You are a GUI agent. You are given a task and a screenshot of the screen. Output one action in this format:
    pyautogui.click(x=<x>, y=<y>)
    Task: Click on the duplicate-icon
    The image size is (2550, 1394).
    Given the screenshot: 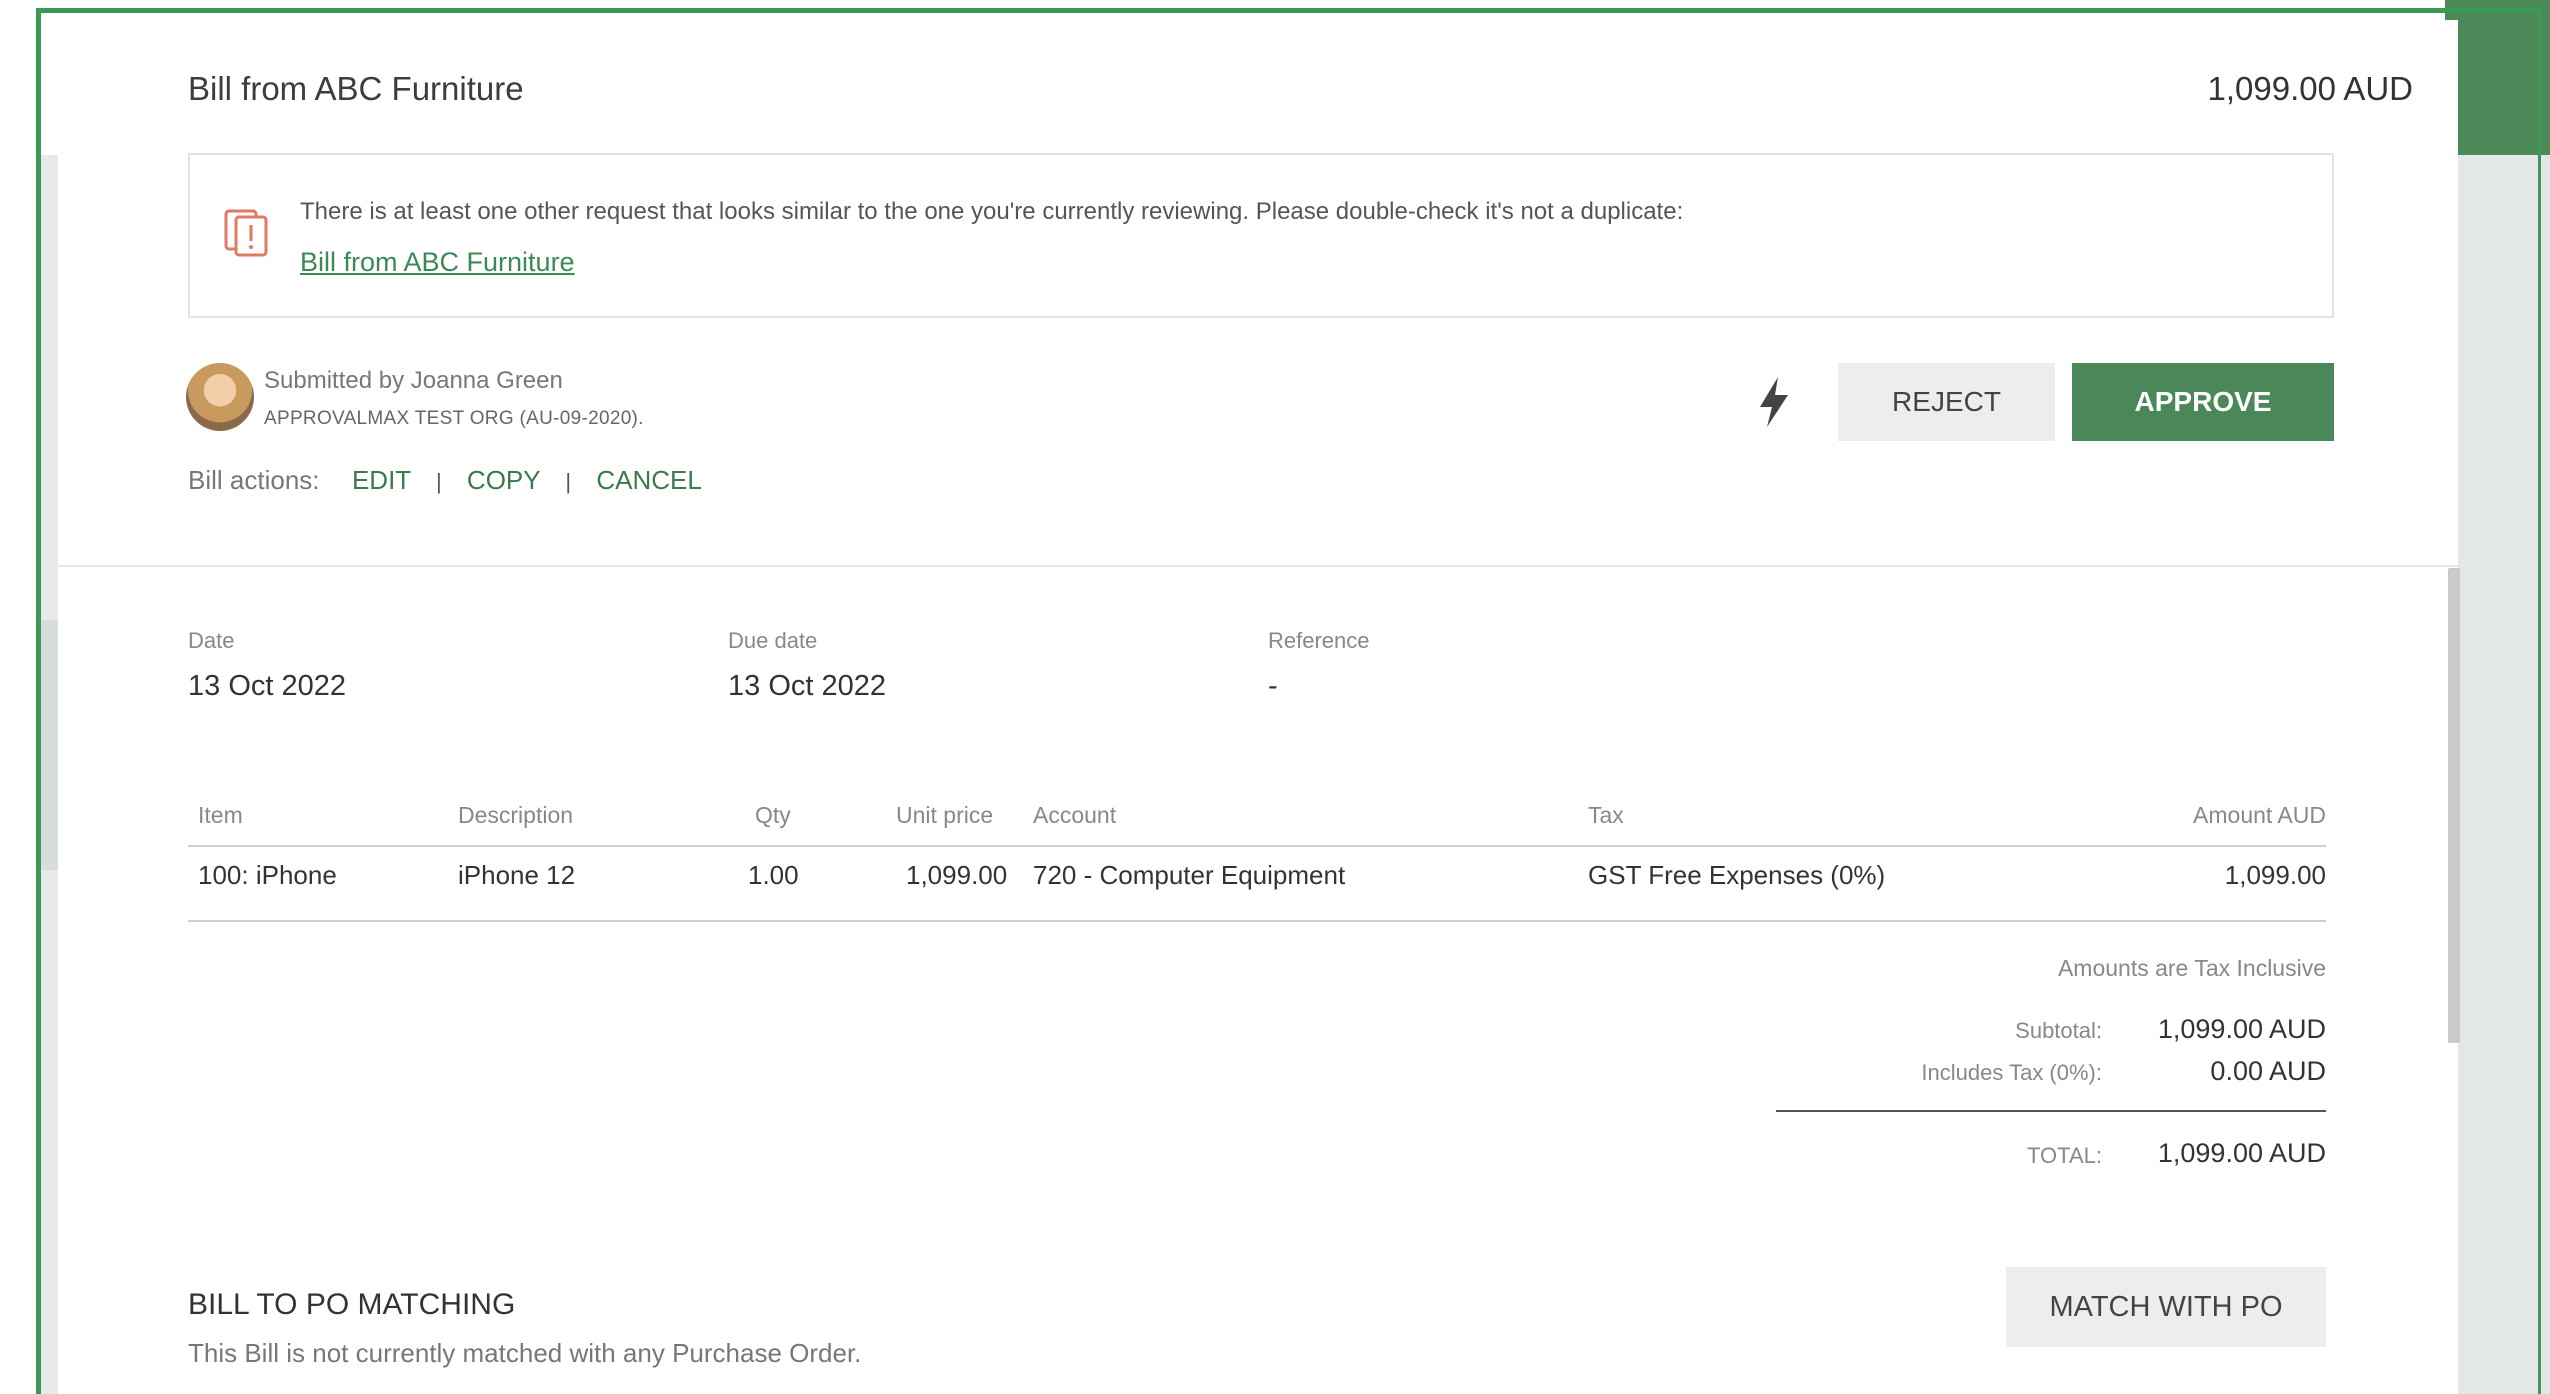 What is the action you would take?
    pyautogui.click(x=246, y=233)
    